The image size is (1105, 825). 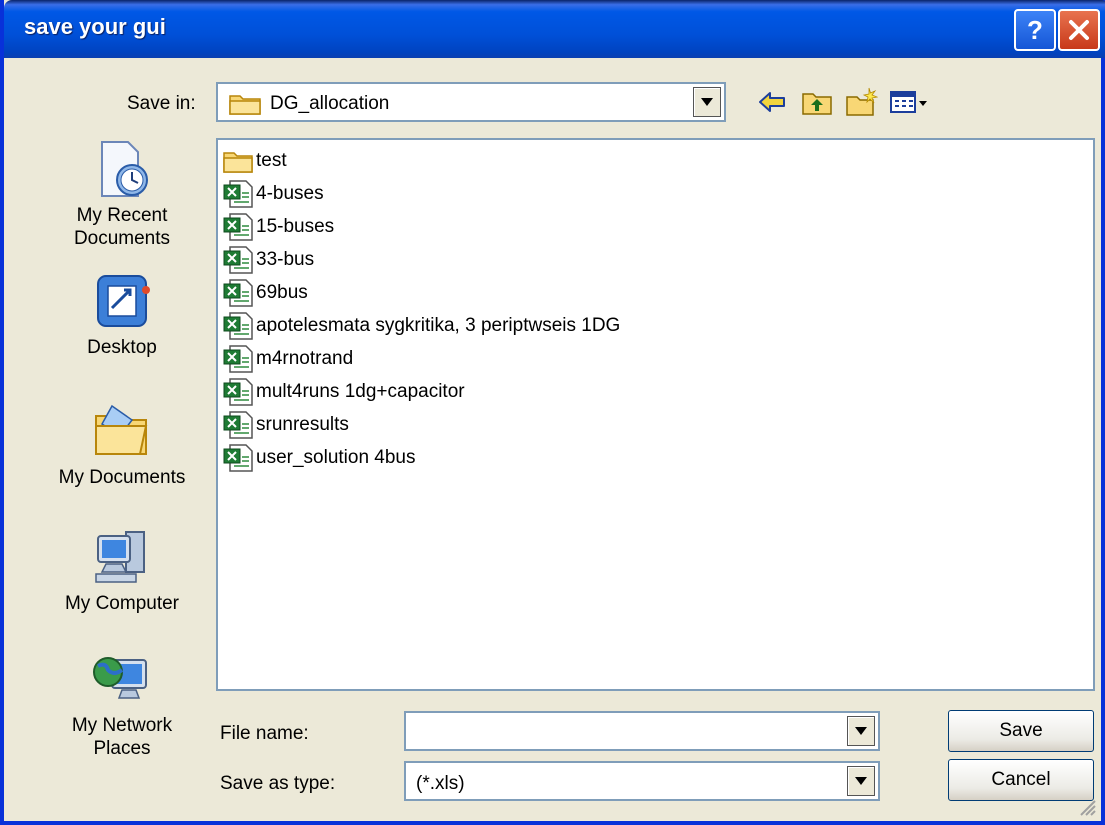 I want to click on my-documents-icon, so click(x=121, y=429).